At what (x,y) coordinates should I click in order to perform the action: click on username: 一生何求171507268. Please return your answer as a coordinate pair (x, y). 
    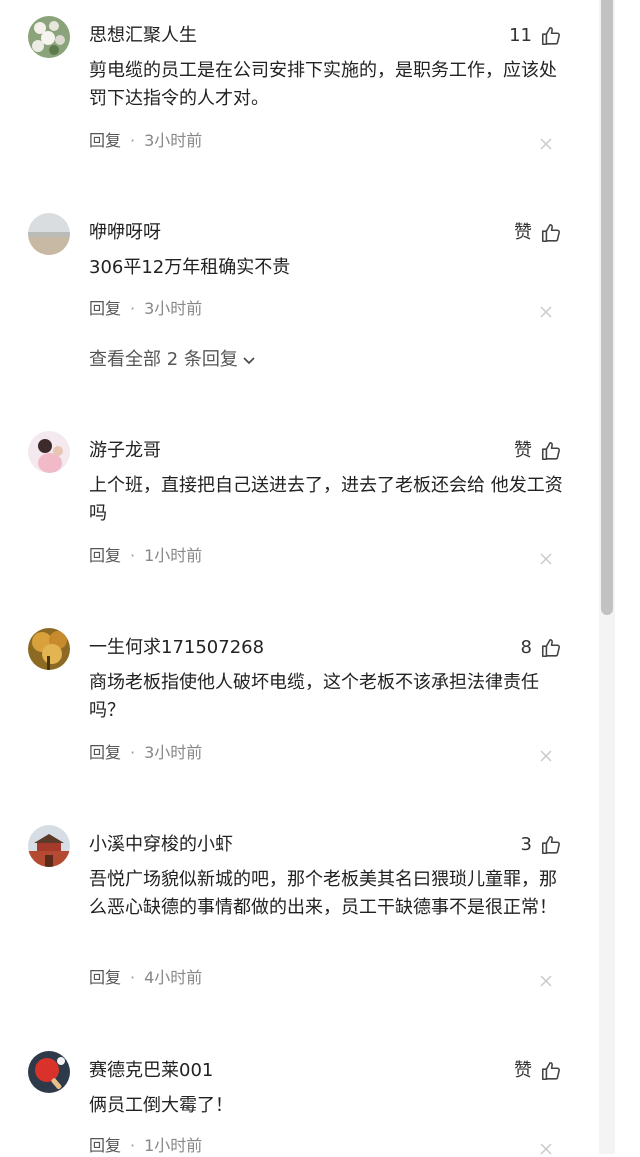
    Looking at the image, I should click on (176, 648).